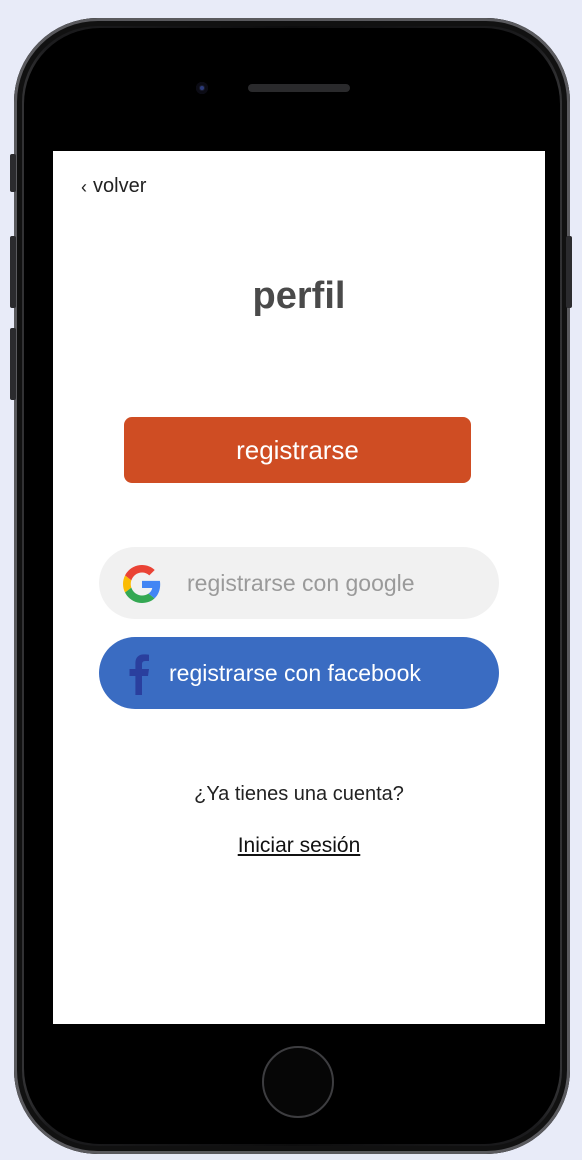  I want to click on login-link: Iniciar sesión, so click(299, 846).